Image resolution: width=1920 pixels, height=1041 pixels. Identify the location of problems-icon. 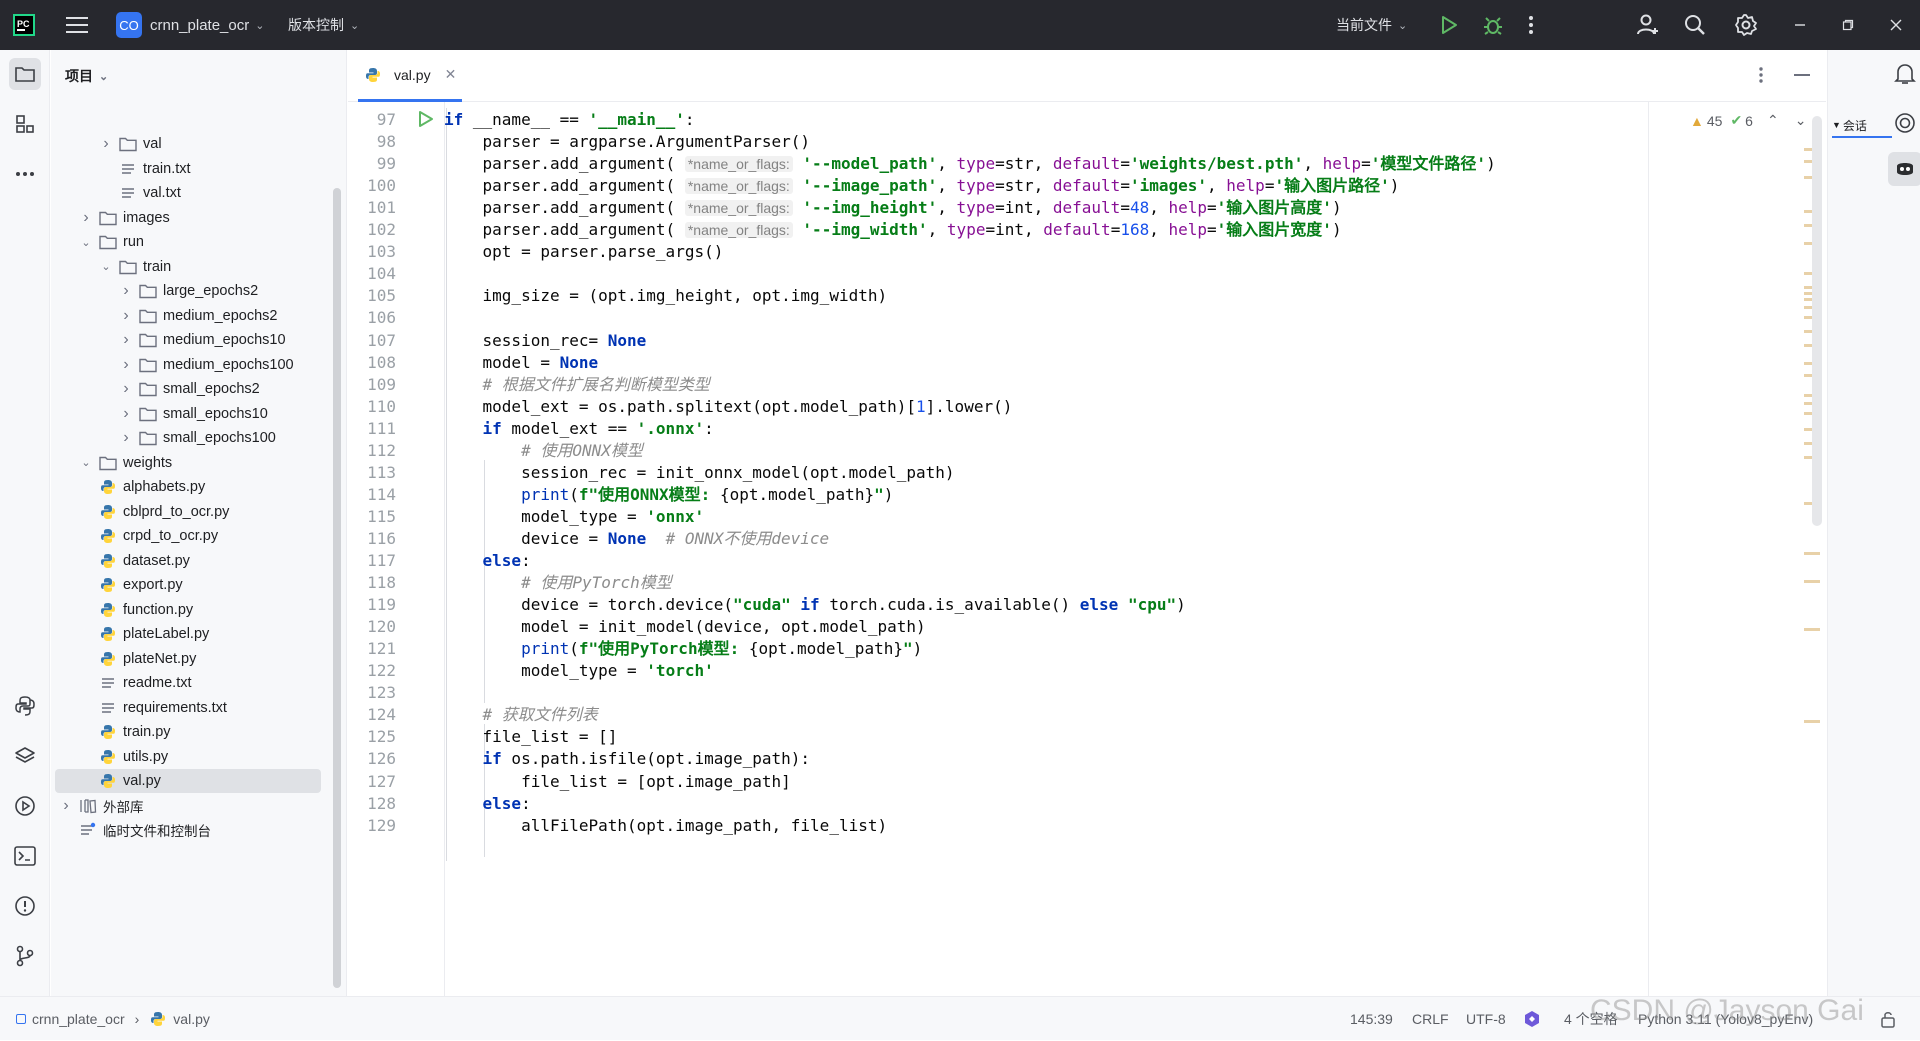
(25, 906).